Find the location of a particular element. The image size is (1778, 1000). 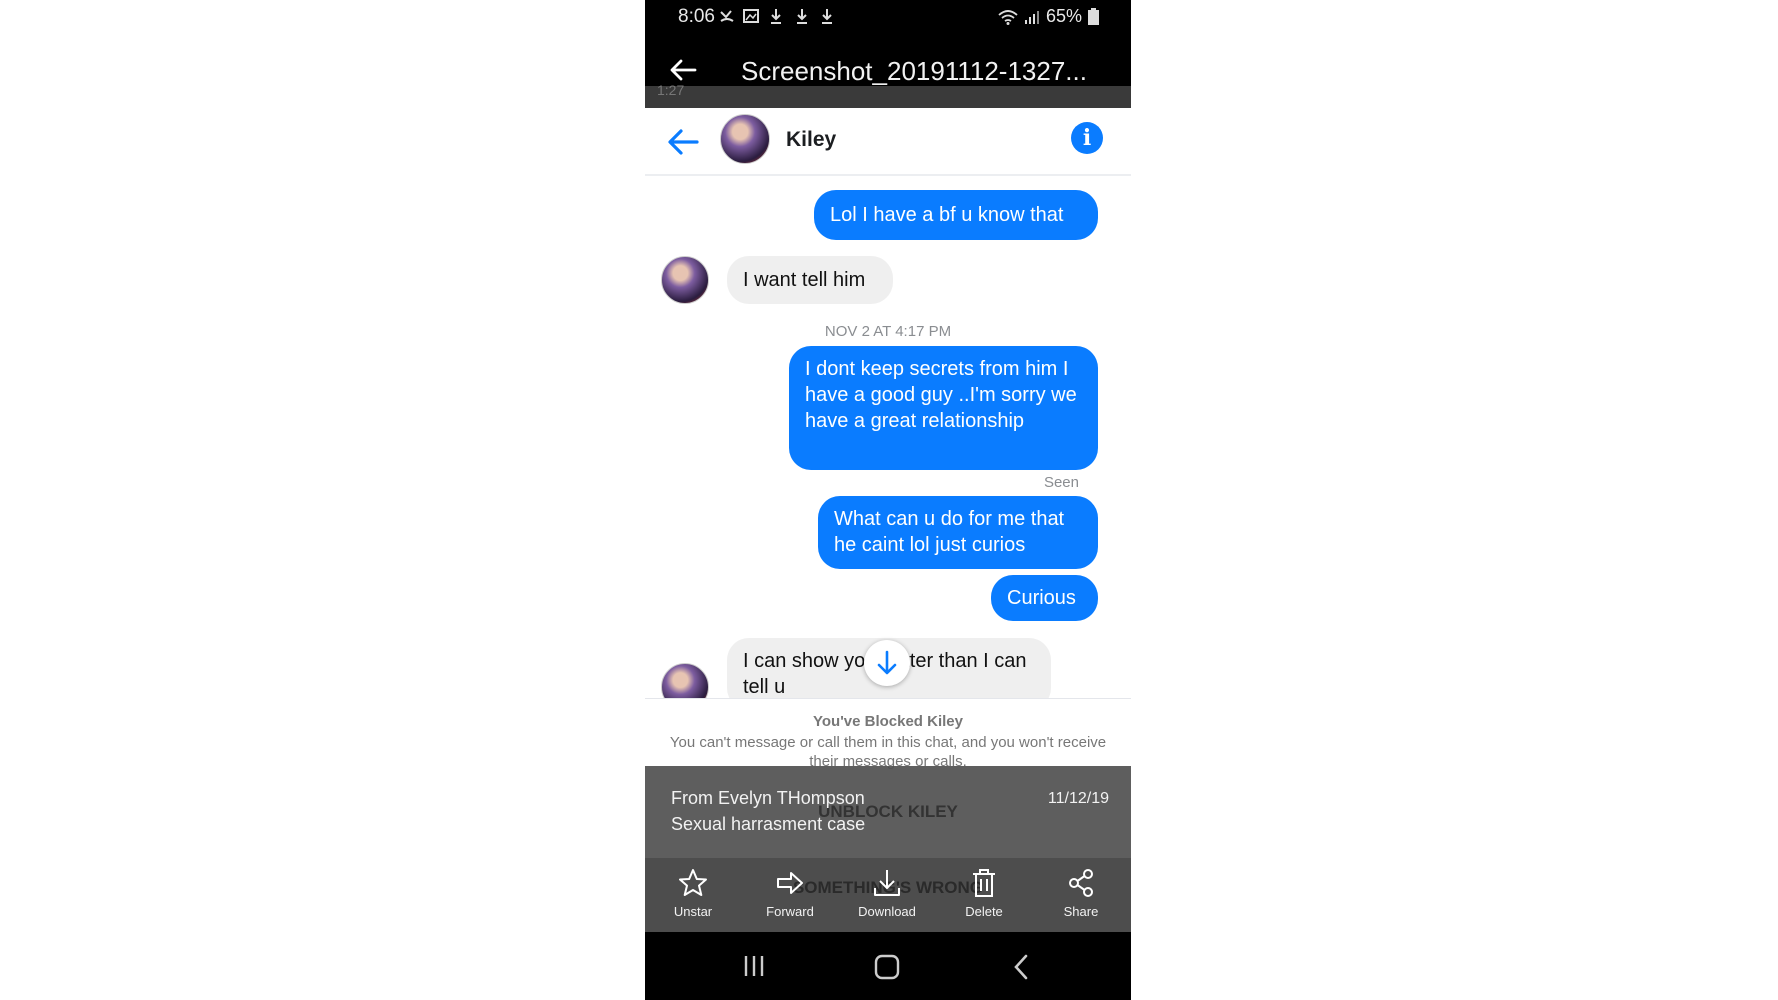

arrow-down-icon is located at coordinates (887, 662).